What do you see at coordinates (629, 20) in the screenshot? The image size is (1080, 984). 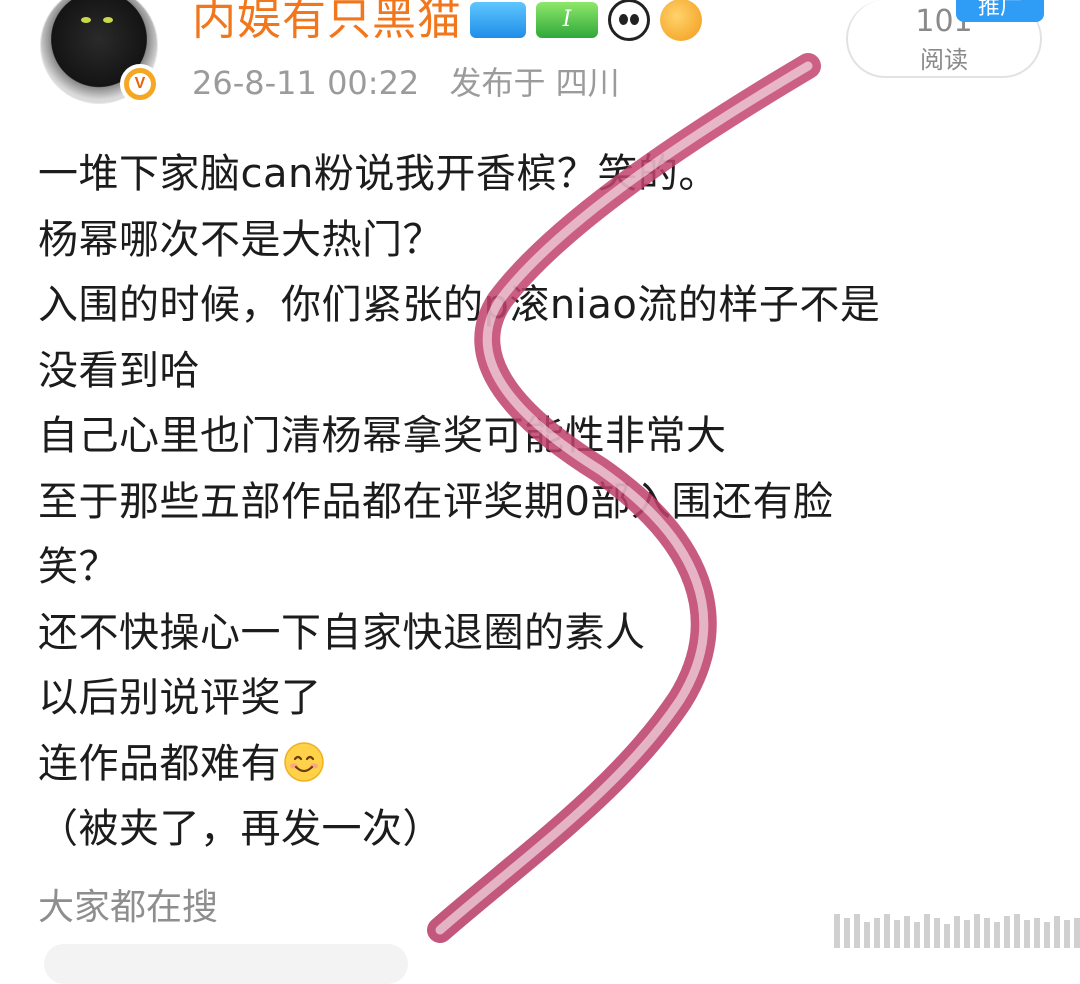 I see `panda-icon` at bounding box center [629, 20].